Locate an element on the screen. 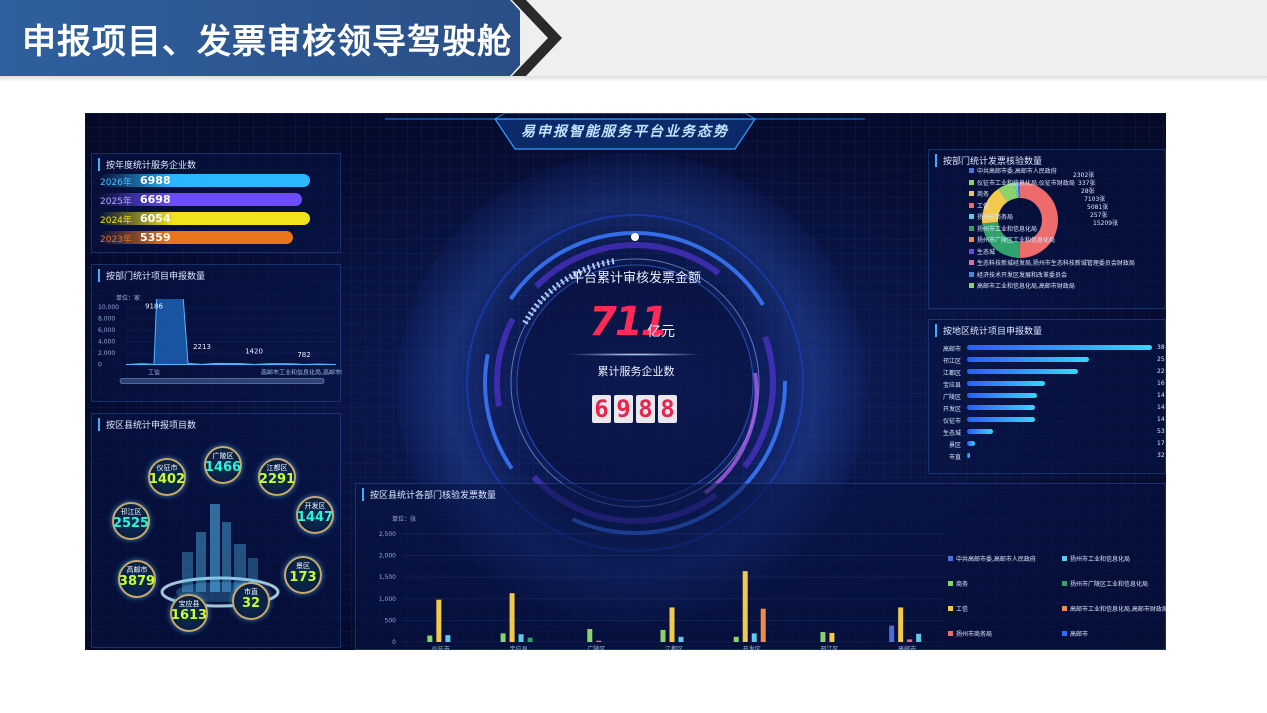  region-name: 宝应县 is located at coordinates (951, 385).